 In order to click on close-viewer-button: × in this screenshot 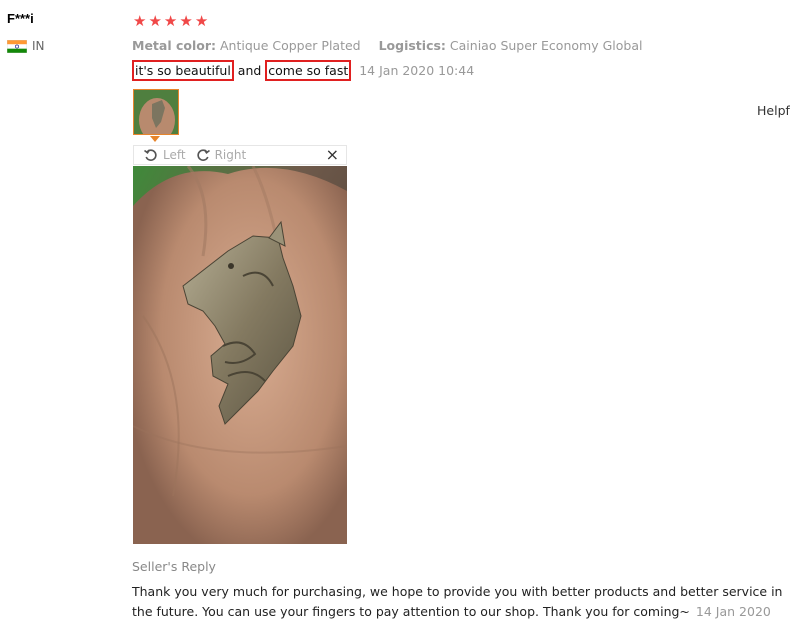, I will do `click(332, 155)`.